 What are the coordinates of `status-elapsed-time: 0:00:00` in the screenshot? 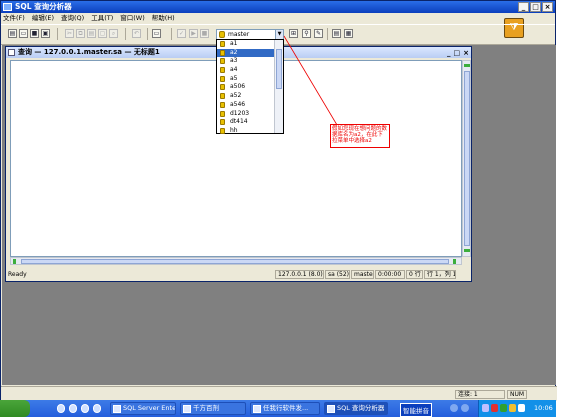 It's located at (390, 274).